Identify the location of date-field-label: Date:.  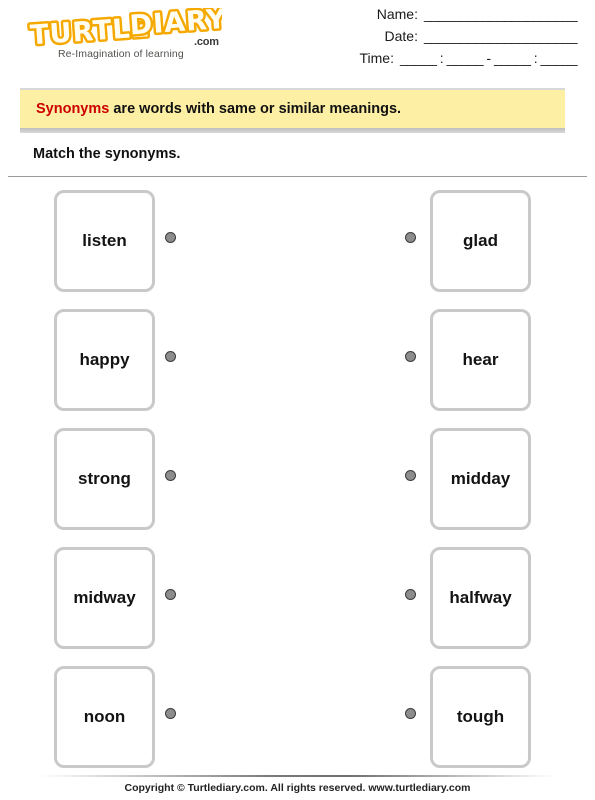
(401, 36).